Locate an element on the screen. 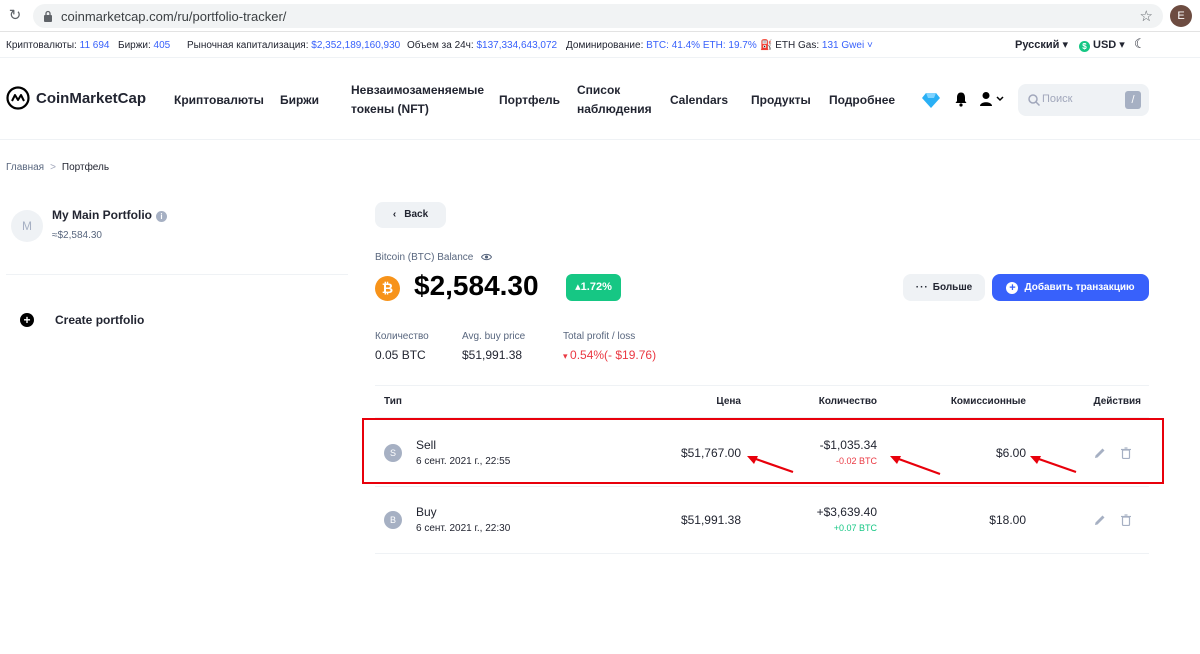 This screenshot has width=1200, height=654. coinmarketcap-logo-icon is located at coordinates (18, 98).